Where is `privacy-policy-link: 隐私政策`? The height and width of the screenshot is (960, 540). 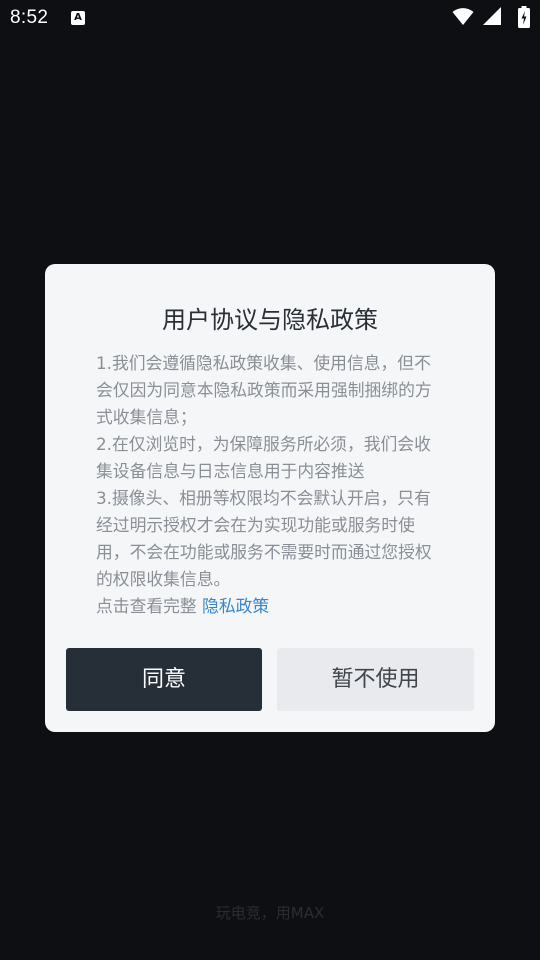
privacy-policy-link: 隐私政策 is located at coordinates (235, 606).